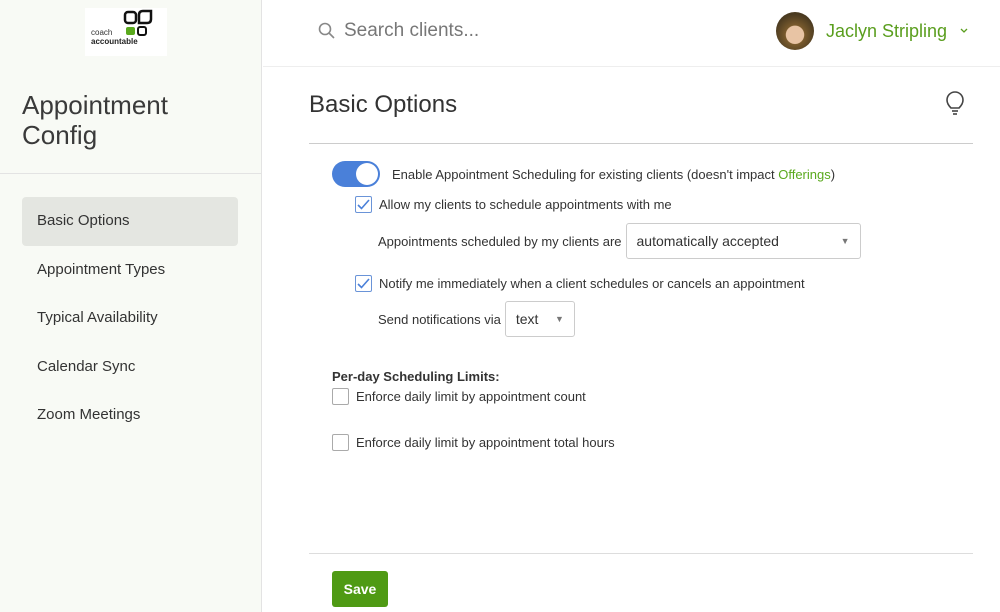 The height and width of the screenshot is (612, 1000). I want to click on limit-hours-checkbox, so click(340, 442).